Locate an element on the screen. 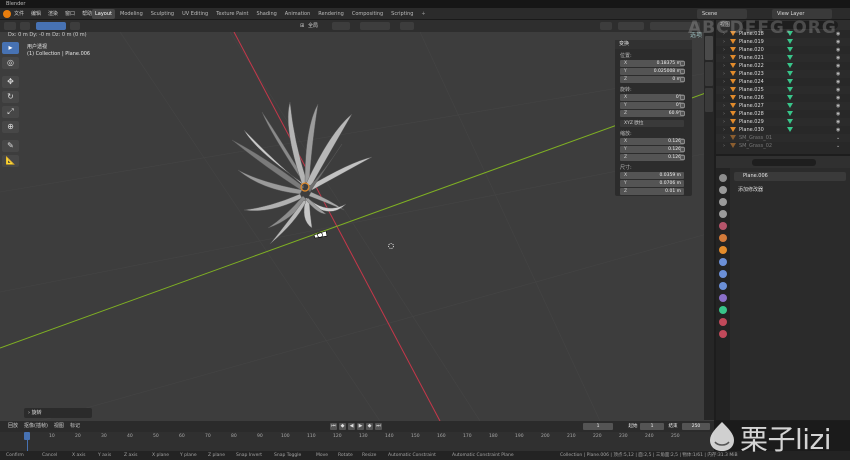 Image resolution: width=850 pixels, height=460 pixels. jump-start-icon: ⏮ is located at coordinates (333, 426).